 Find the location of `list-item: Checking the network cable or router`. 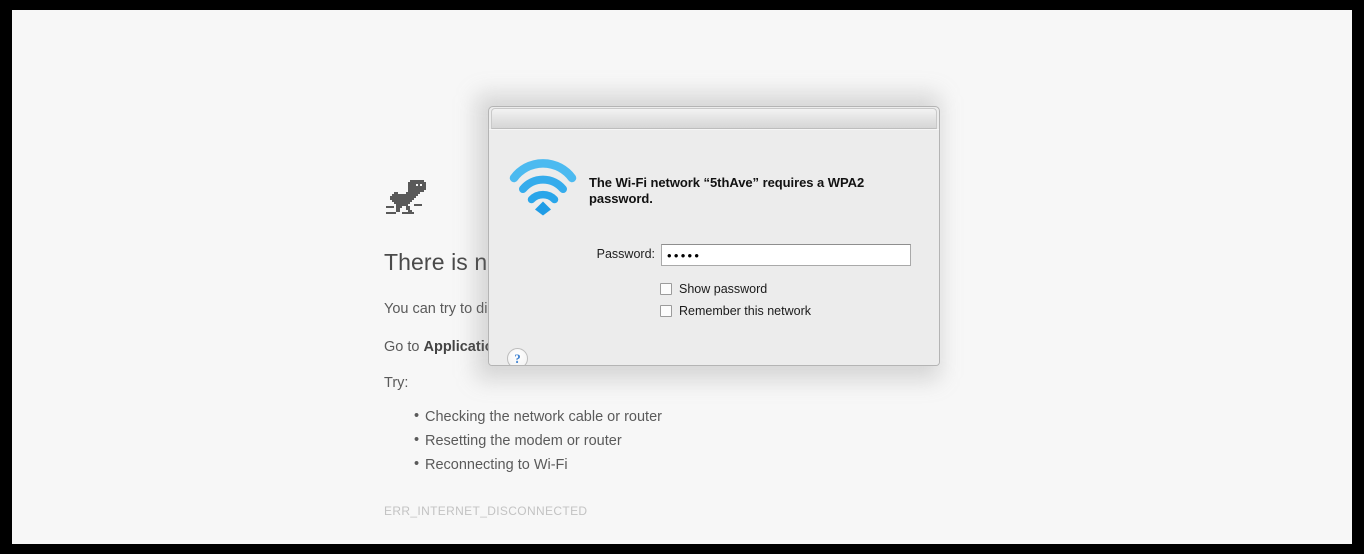

list-item: Checking the network cable or router is located at coordinates (694, 416).